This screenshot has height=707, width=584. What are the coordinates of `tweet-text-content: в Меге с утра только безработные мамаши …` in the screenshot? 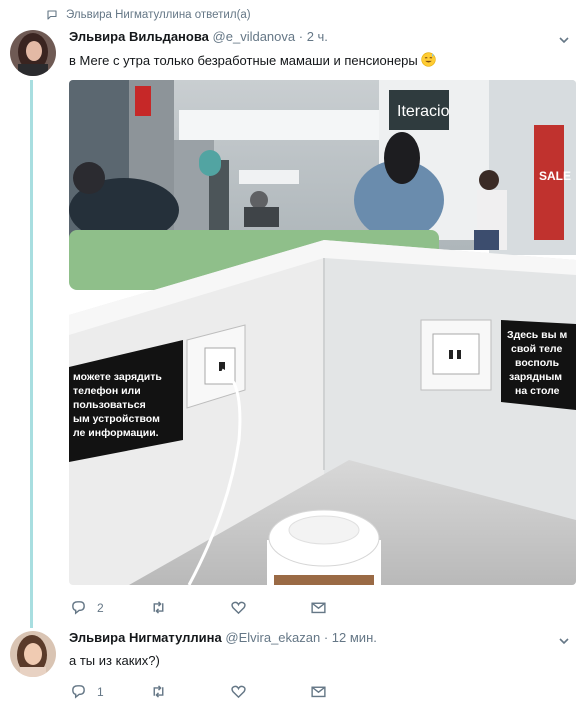 It's located at (243, 60).